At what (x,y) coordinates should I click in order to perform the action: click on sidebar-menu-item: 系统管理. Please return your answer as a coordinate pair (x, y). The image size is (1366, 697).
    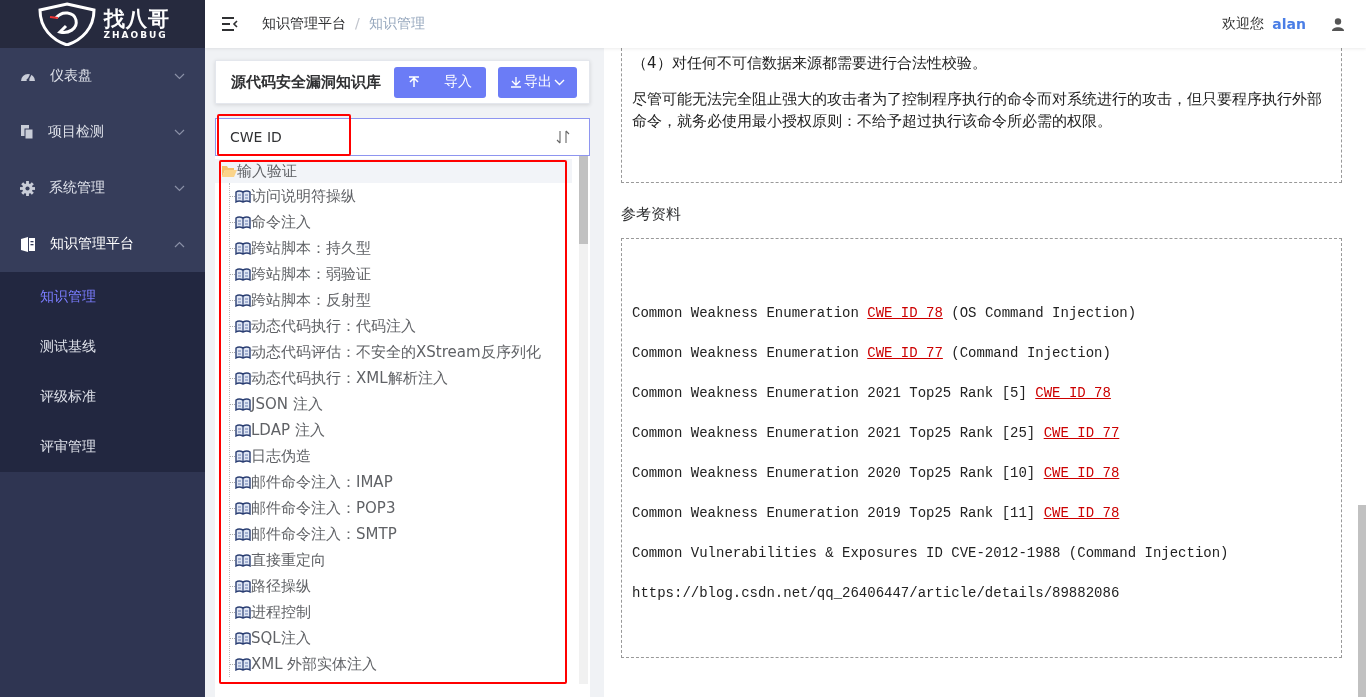
    Looking at the image, I should click on (102, 188).